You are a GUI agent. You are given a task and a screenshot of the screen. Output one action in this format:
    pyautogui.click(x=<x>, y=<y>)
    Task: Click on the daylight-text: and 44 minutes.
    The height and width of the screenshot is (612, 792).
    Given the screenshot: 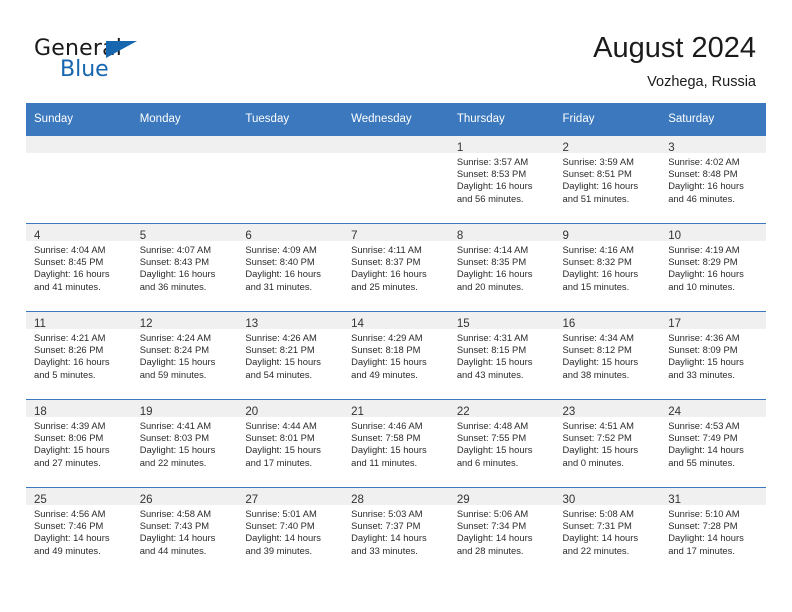 What is the action you would take?
    pyautogui.click(x=173, y=550)
    